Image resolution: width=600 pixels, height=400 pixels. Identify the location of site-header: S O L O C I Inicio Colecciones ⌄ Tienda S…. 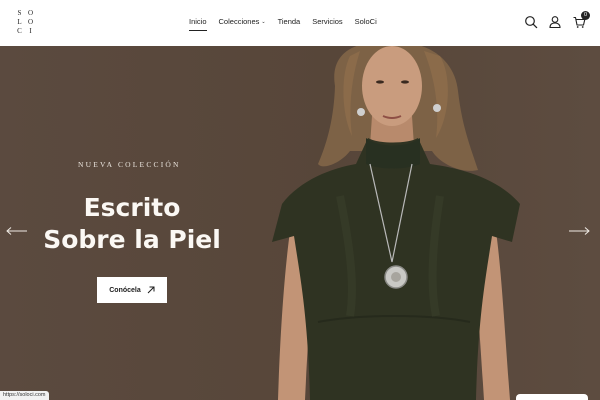
(300, 23).